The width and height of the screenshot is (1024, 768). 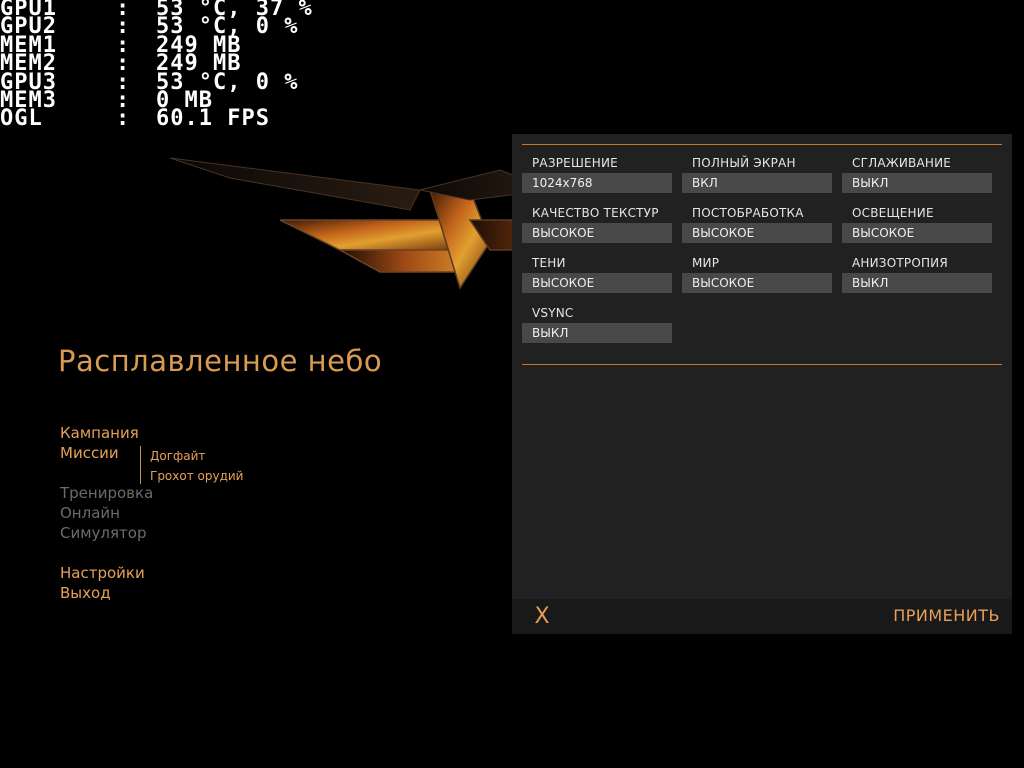 What do you see at coordinates (744, 163) in the screenshot?
I see `setting-label: ПОЛНЫЙ ЭКРАН` at bounding box center [744, 163].